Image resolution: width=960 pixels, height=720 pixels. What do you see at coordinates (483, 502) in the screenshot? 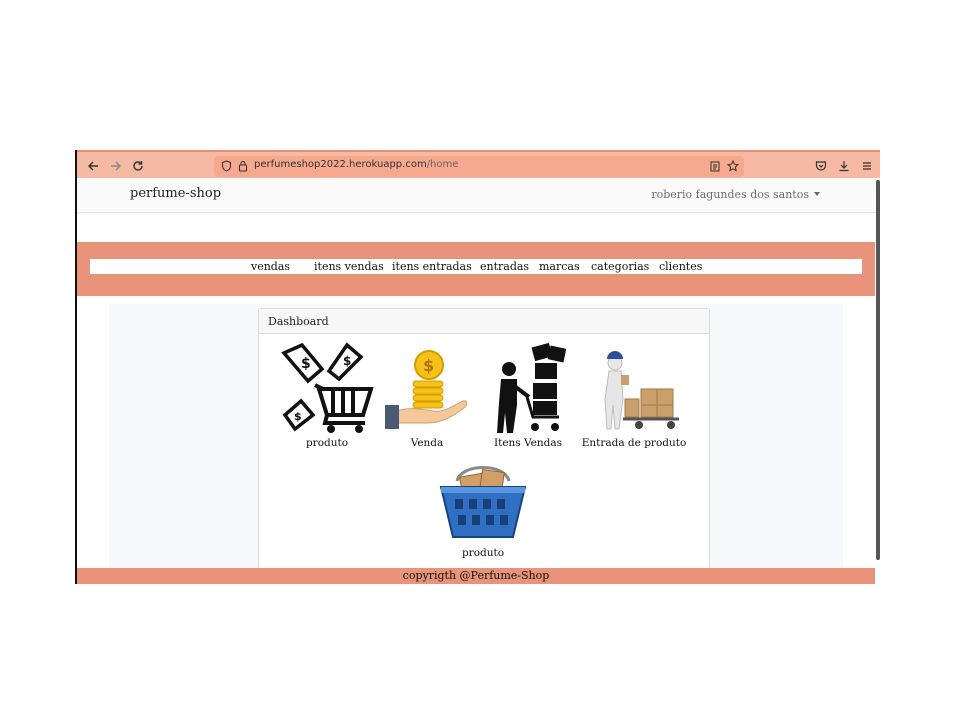
I see `basket-boxes-icon` at bounding box center [483, 502].